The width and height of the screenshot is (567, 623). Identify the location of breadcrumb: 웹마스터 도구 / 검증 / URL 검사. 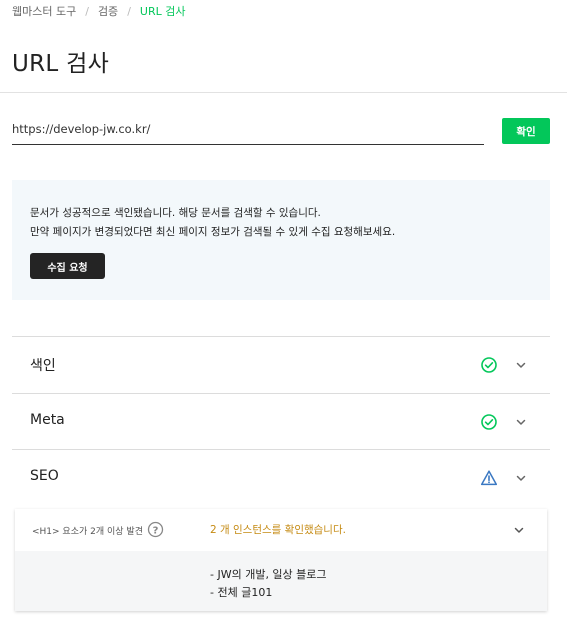
(98, 11).